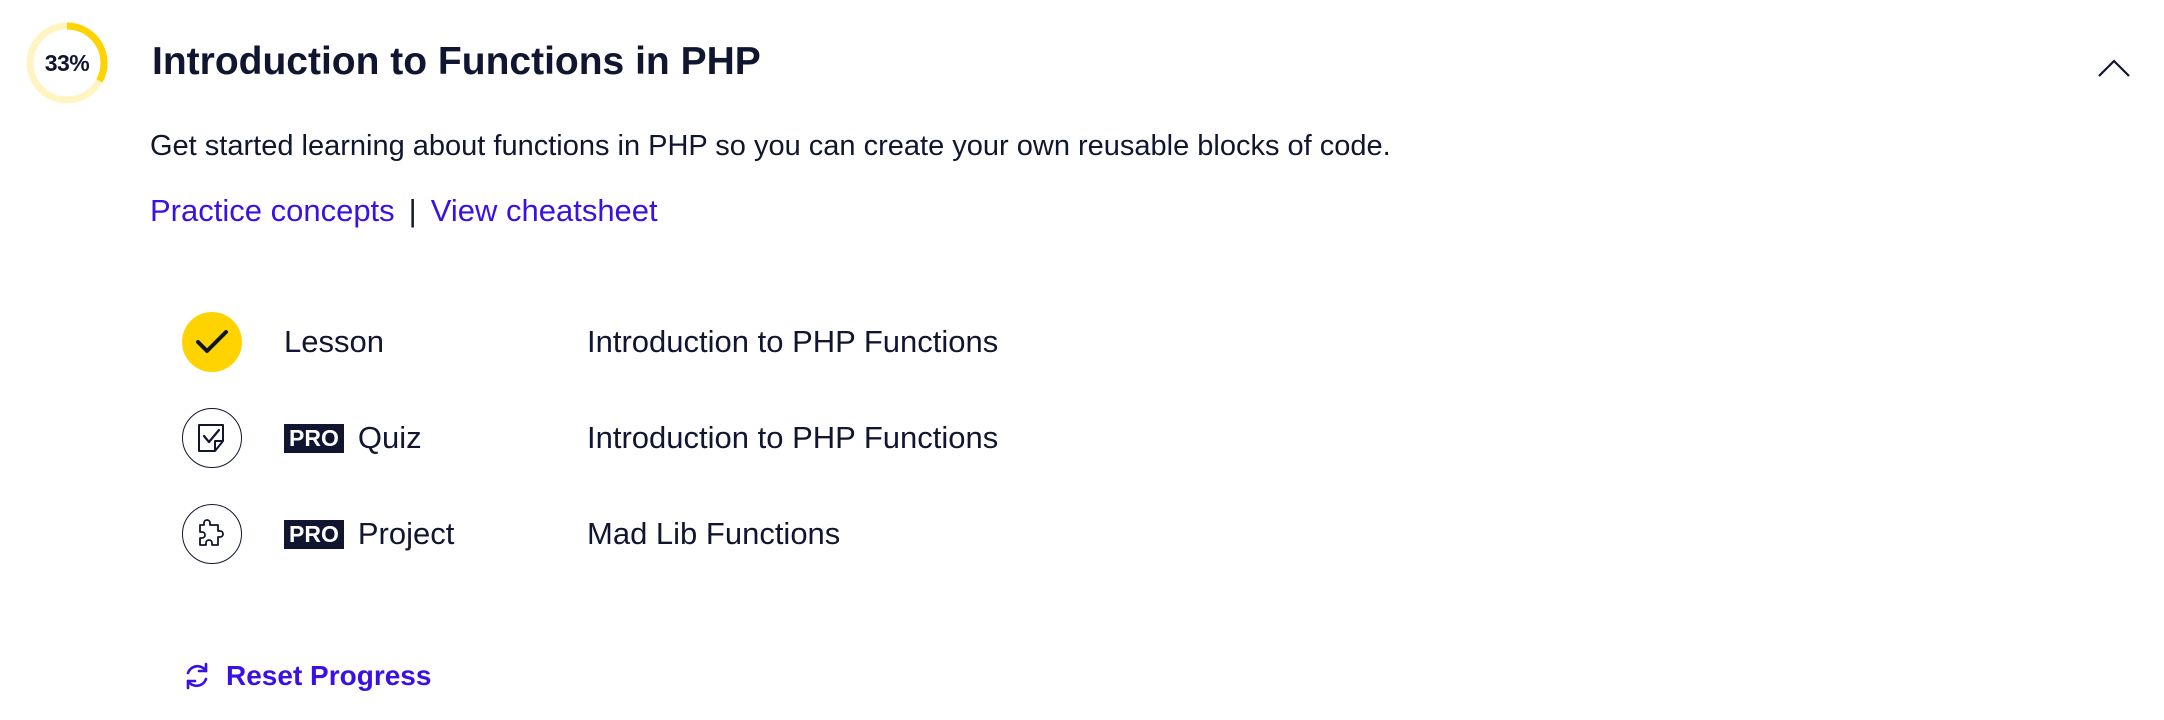 The width and height of the screenshot is (2164, 720). What do you see at coordinates (404, 211) in the screenshot?
I see `module-links: Practice concepts | View cheatsheet` at bounding box center [404, 211].